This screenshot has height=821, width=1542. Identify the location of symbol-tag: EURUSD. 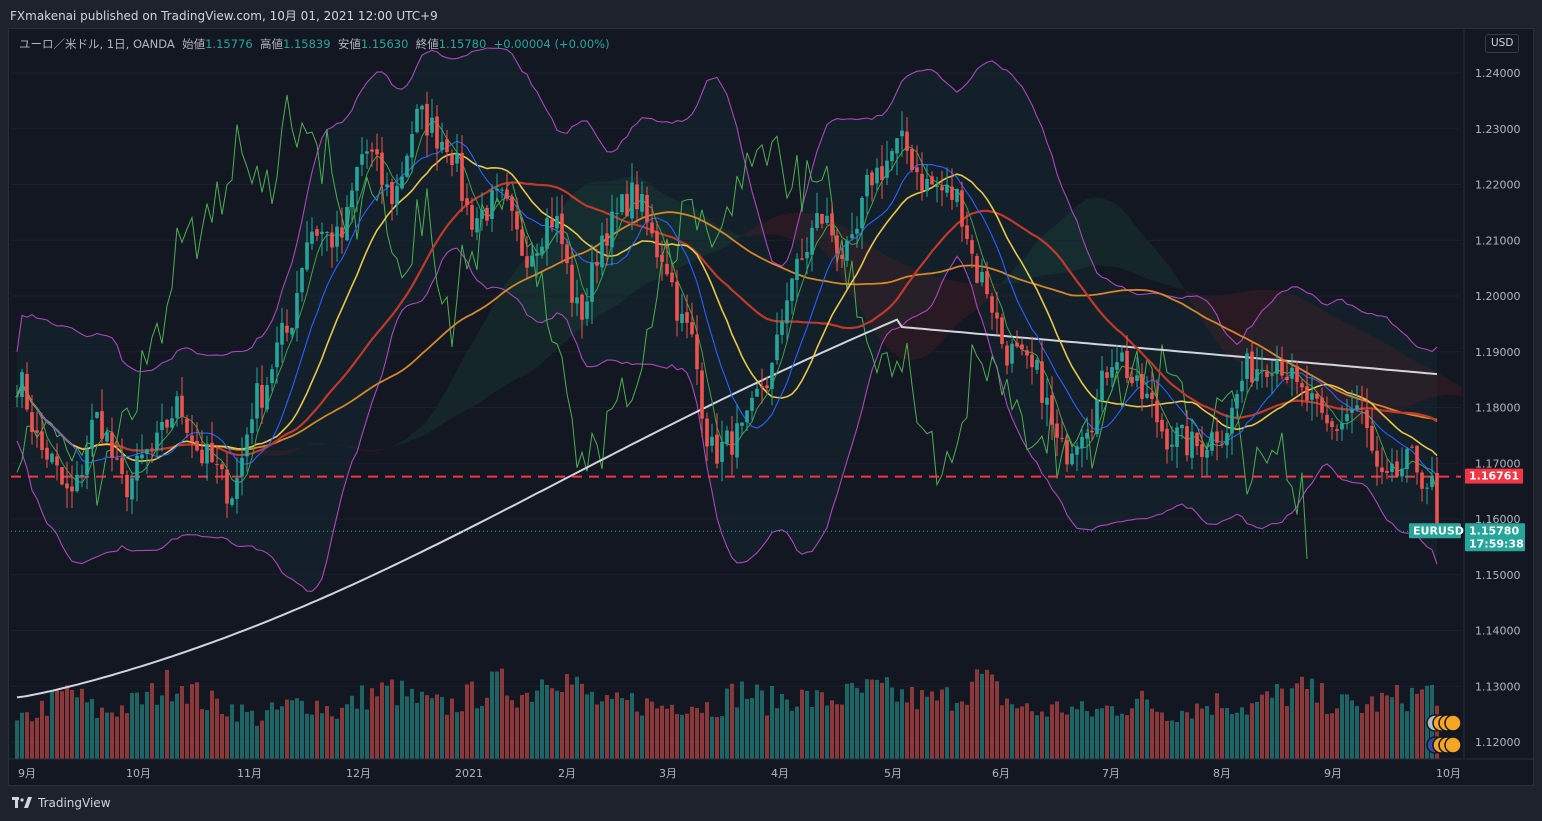
(1436, 531).